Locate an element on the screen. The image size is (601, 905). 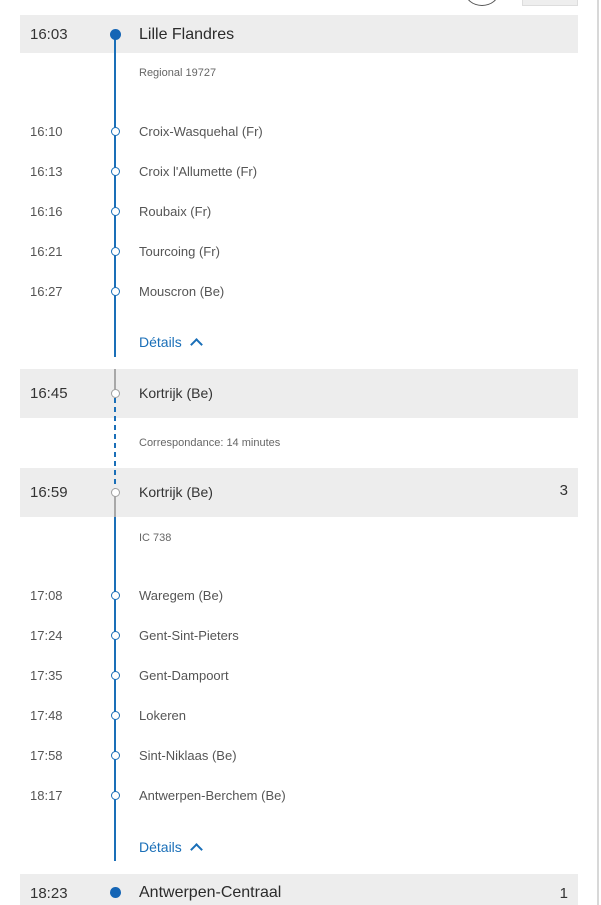
transfer-departure-dot is located at coordinates (115, 492).